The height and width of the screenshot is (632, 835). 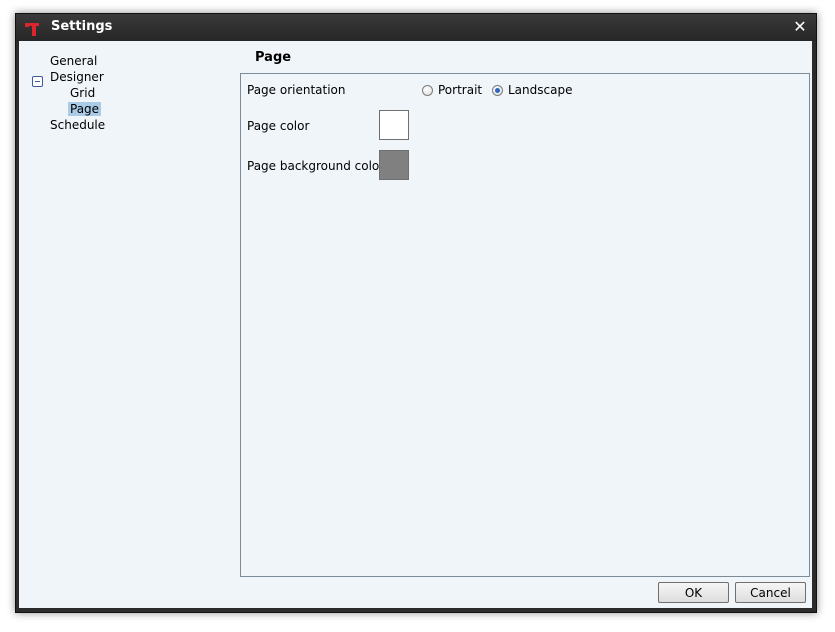 I want to click on tree-item-label: Designer, so click(x=77, y=77).